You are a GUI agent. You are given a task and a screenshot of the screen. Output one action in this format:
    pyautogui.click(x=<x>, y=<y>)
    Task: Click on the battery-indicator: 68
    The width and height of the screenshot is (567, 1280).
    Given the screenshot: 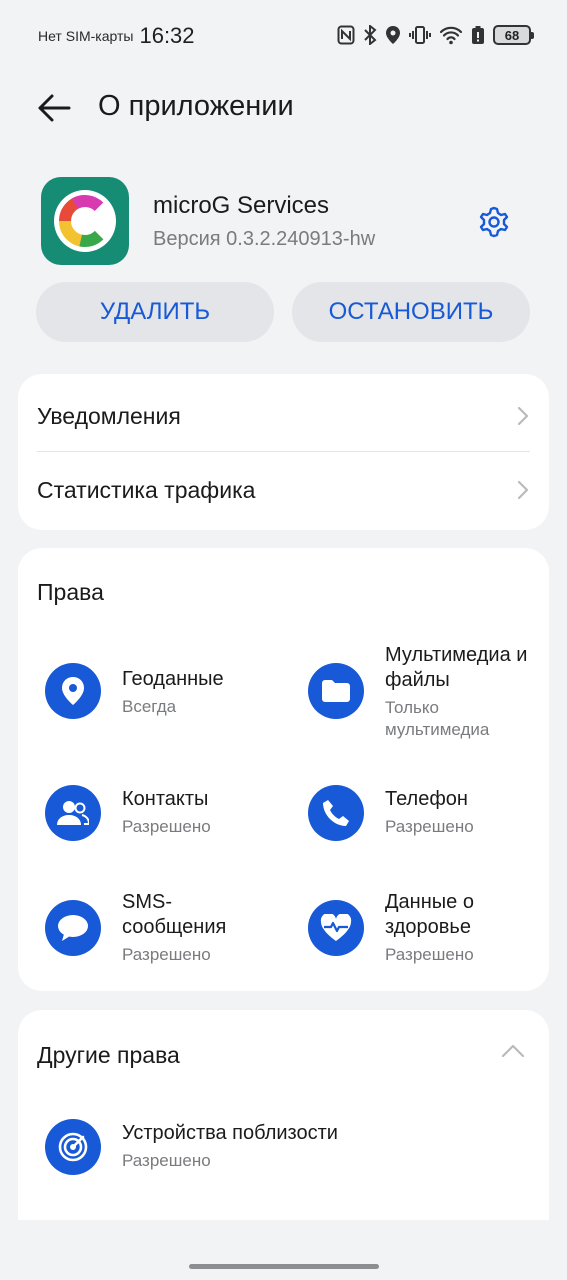 What is the action you would take?
    pyautogui.click(x=513, y=35)
    